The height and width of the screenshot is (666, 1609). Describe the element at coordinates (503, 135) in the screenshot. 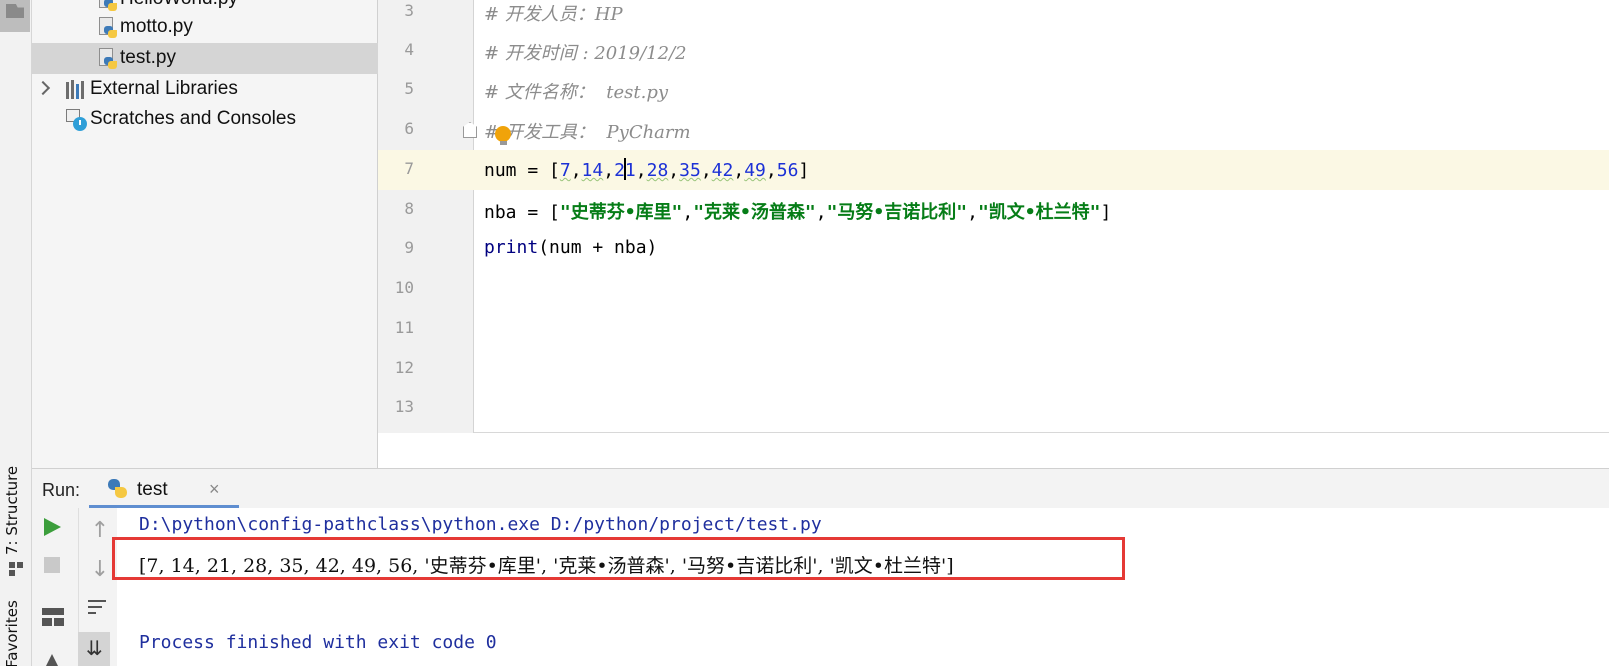

I see `lightbulb-icon` at that location.